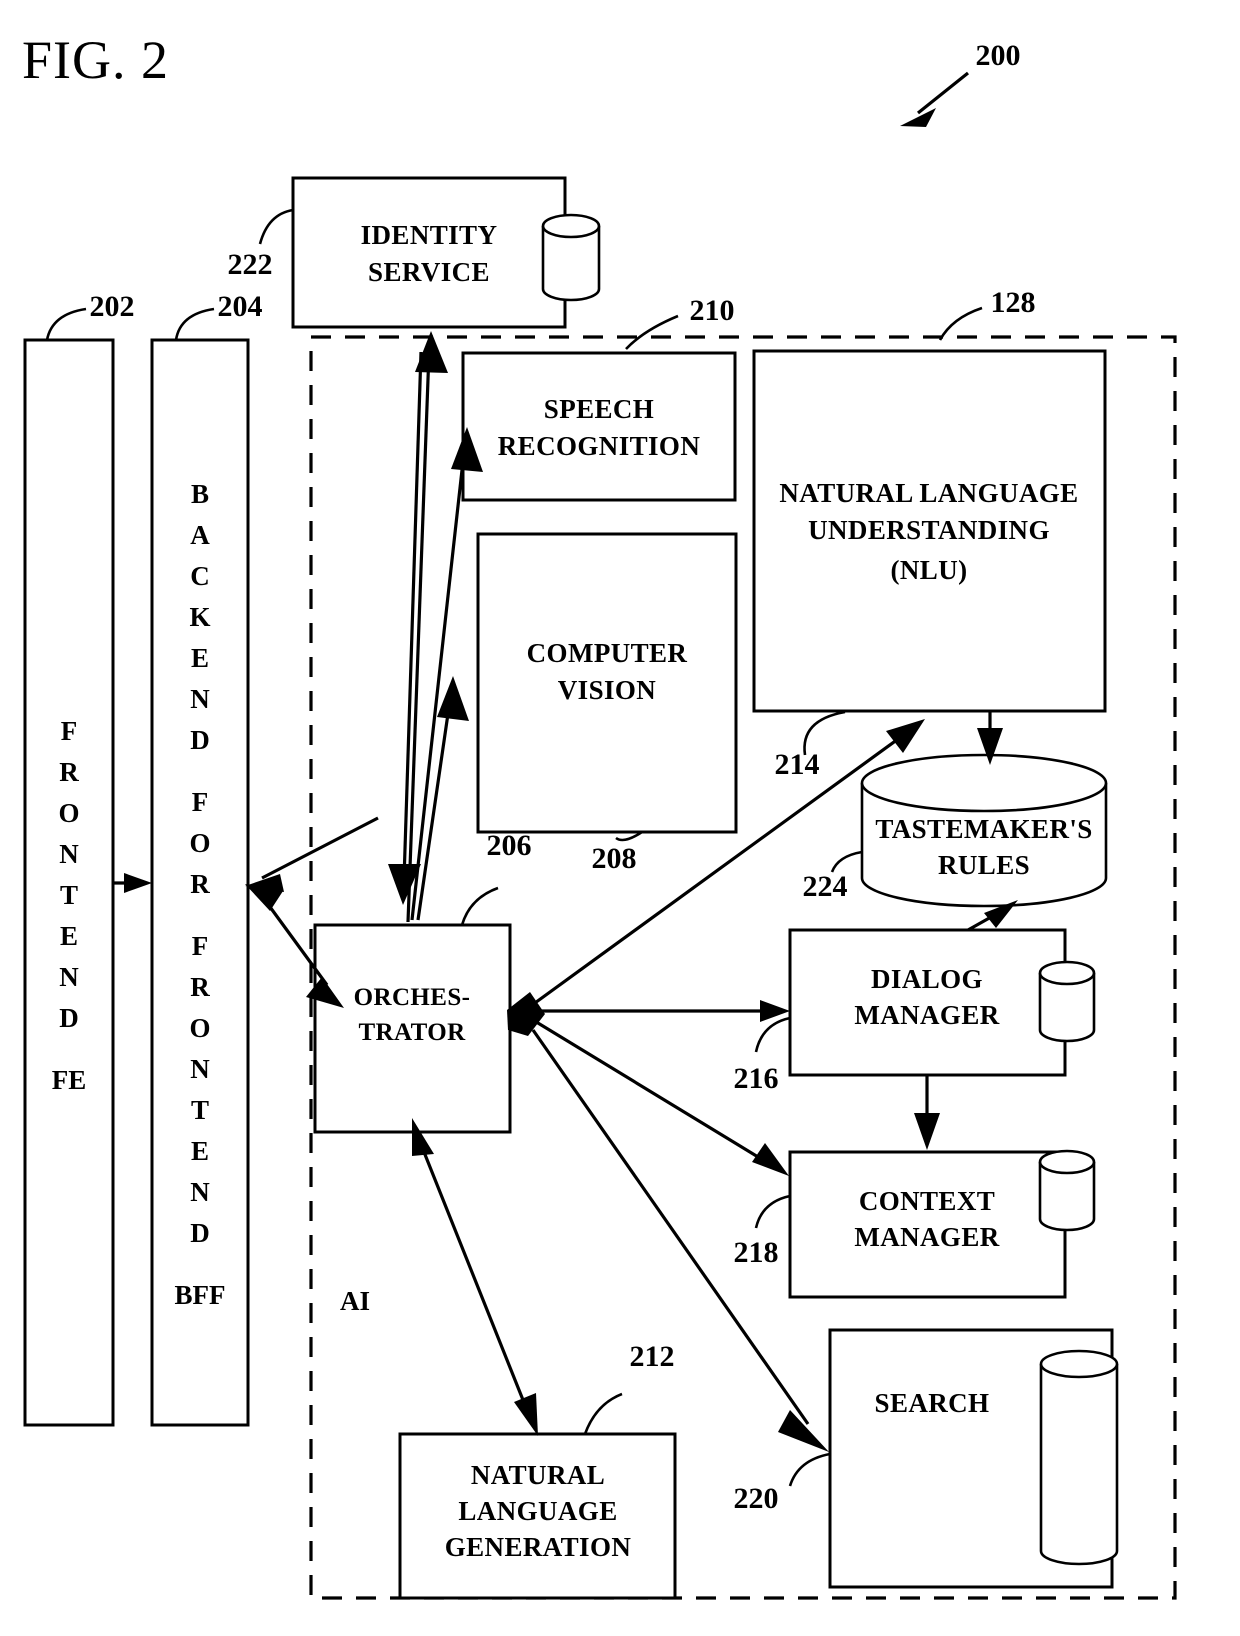  Describe the element at coordinates (915, 1011) in the screenshot. I see `node-dialog-manager: DIALOG MANAGER 216` at that location.